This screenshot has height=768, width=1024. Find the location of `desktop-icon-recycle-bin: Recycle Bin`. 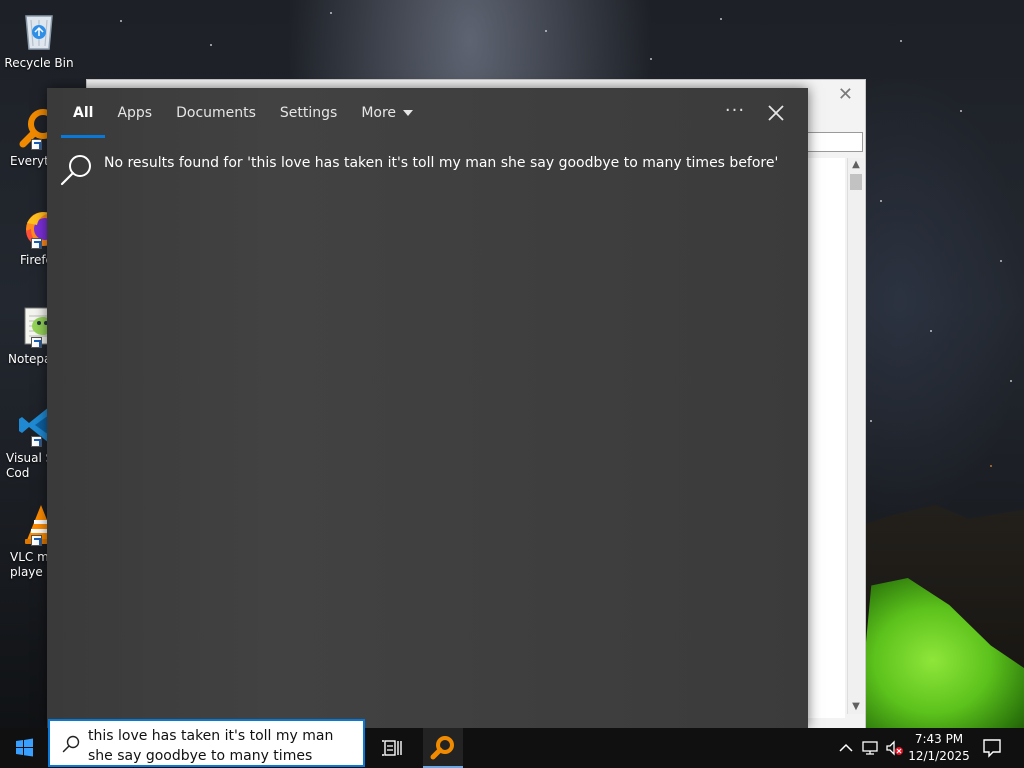

desktop-icon-recycle-bin: Recycle Bin is located at coordinates (39, 39).